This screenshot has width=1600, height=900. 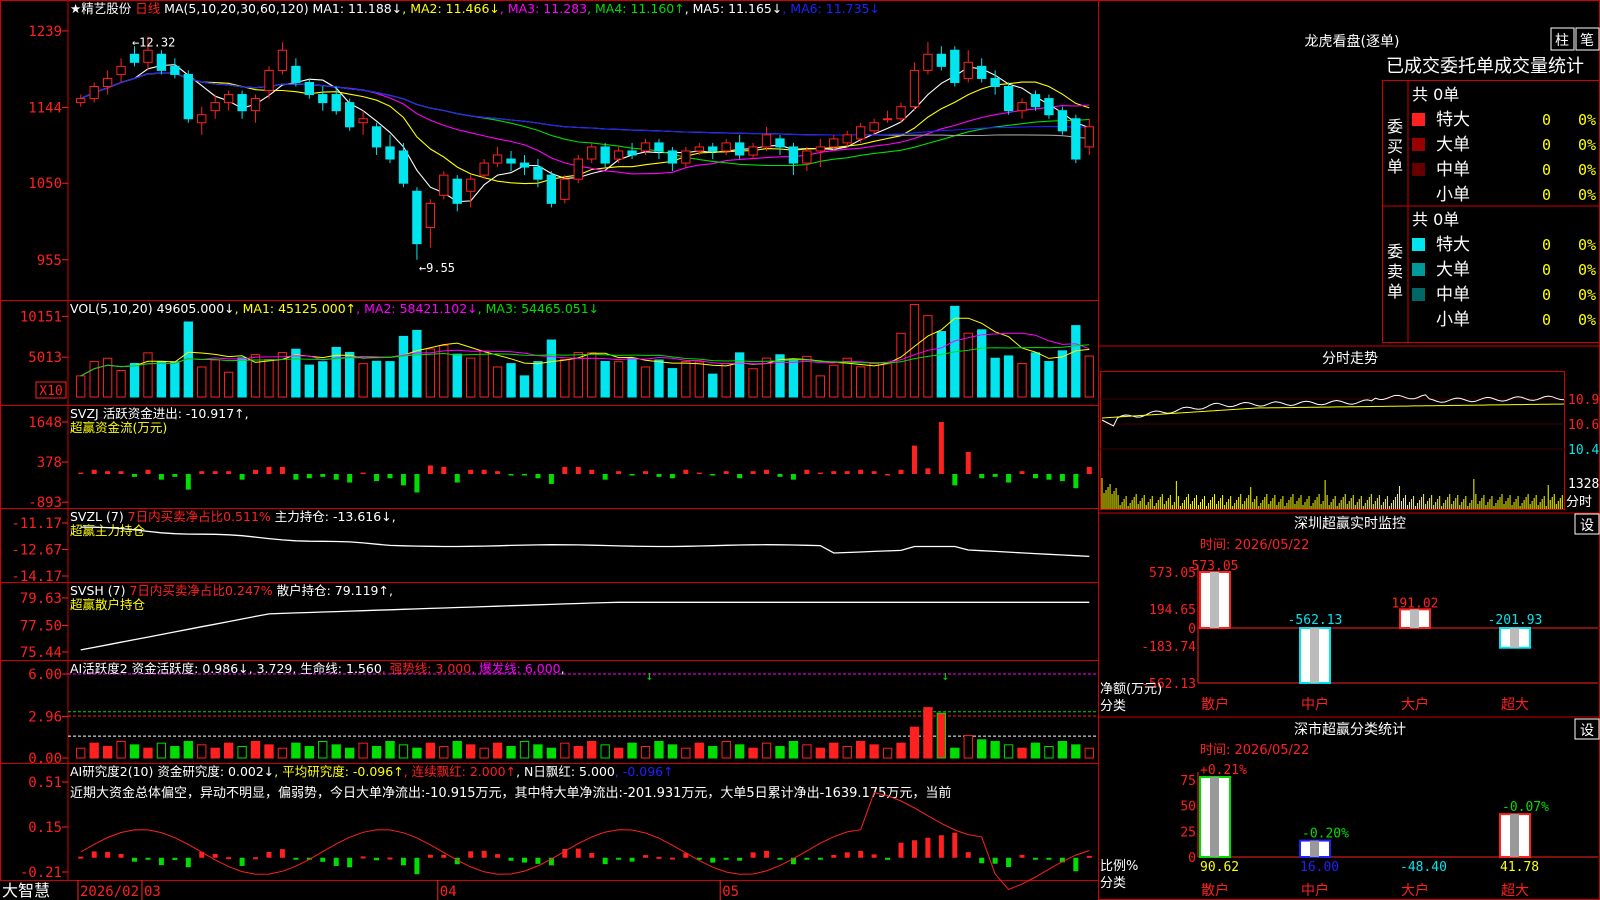 What do you see at coordinates (585, 123) in the screenshot?
I see `ma3-line` at bounding box center [585, 123].